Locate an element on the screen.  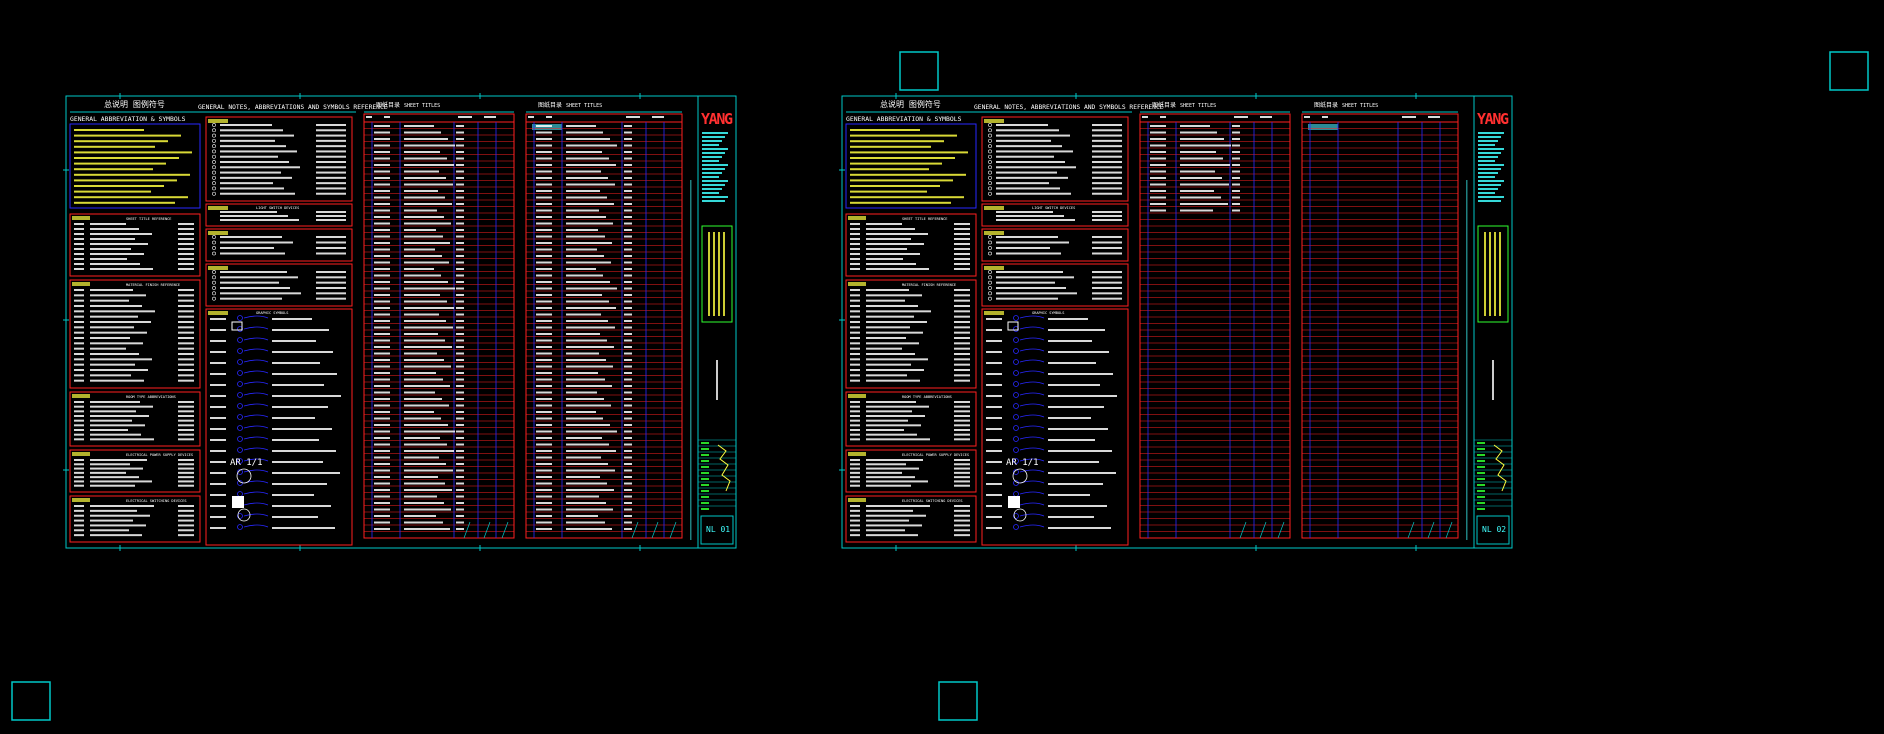
index-selected-cell is located at coordinates (1323, 127).